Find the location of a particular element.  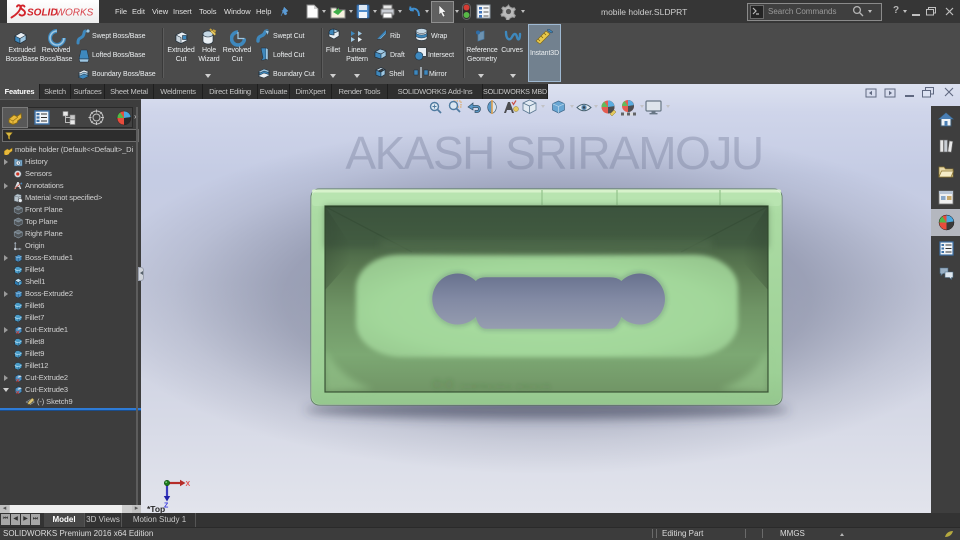

svg-text: WORKS is located at coordinates (75, 13).